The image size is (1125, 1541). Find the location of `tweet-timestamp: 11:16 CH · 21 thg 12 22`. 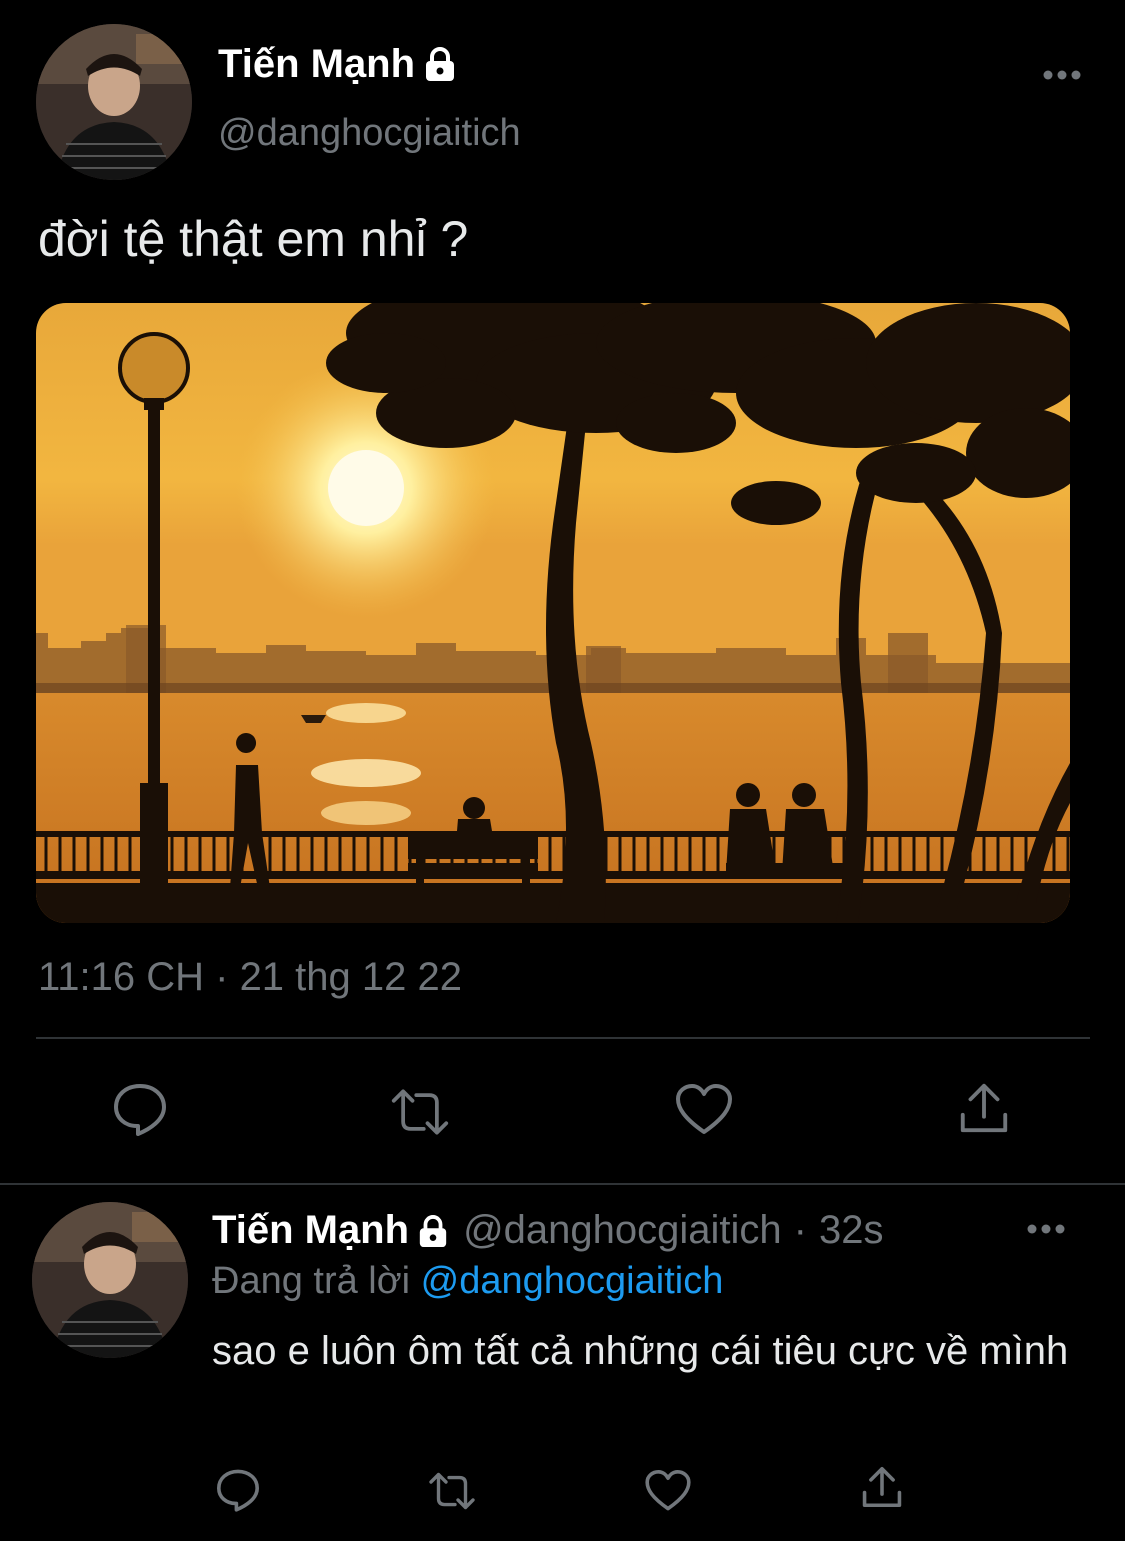

tweet-timestamp: 11:16 CH · 21 thg 12 22 is located at coordinates (250, 977).